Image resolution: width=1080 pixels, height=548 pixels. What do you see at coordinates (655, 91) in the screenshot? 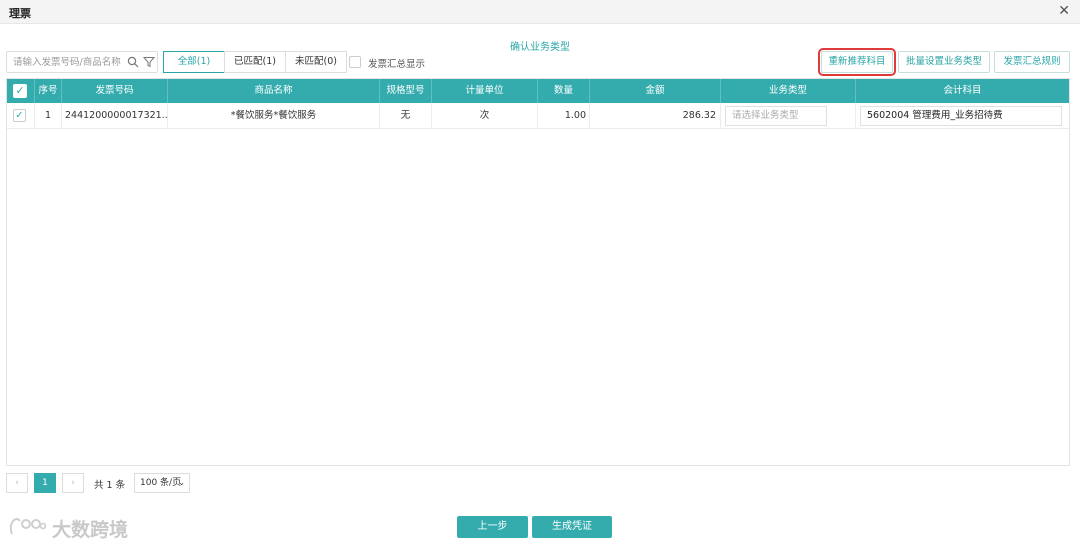
I see `col-amount: 金额` at bounding box center [655, 91].